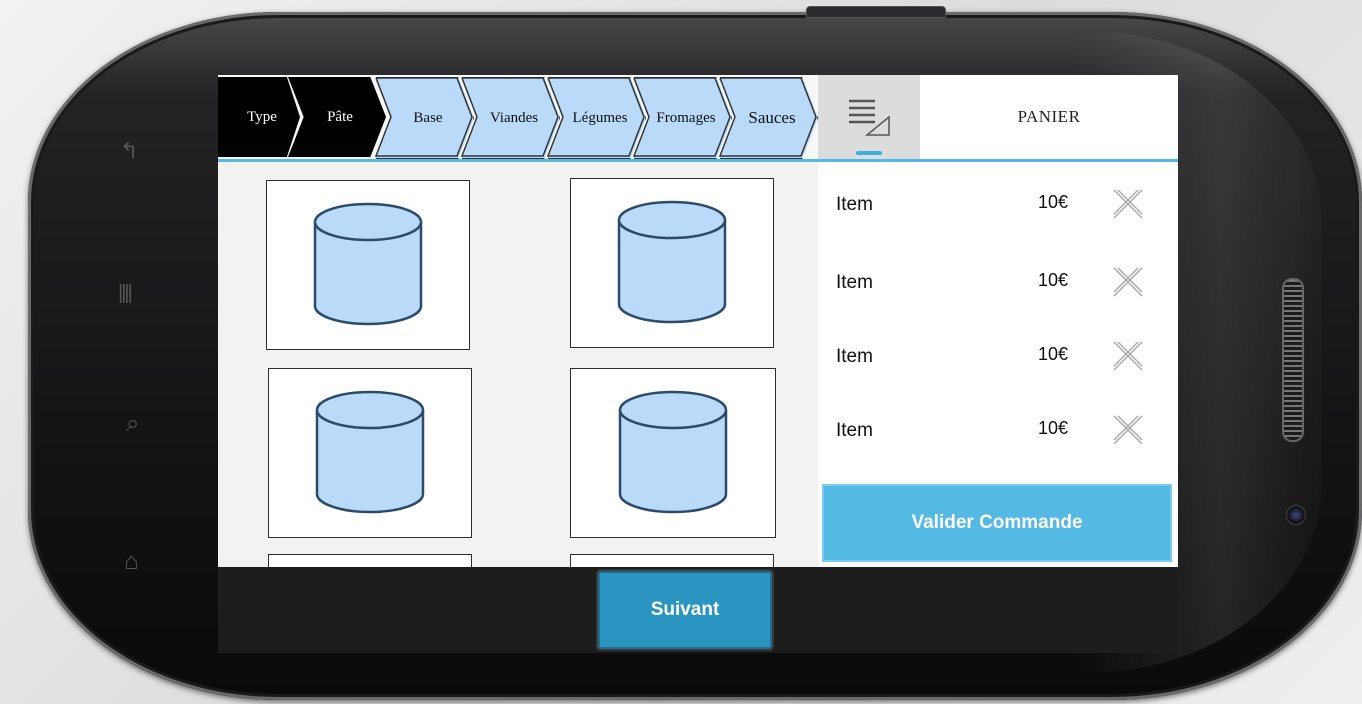 Image resolution: width=1362 pixels, height=704 pixels. Describe the element at coordinates (597, 118) in the screenshot. I see `breadcrumb-step-legumes: Légumes` at that location.